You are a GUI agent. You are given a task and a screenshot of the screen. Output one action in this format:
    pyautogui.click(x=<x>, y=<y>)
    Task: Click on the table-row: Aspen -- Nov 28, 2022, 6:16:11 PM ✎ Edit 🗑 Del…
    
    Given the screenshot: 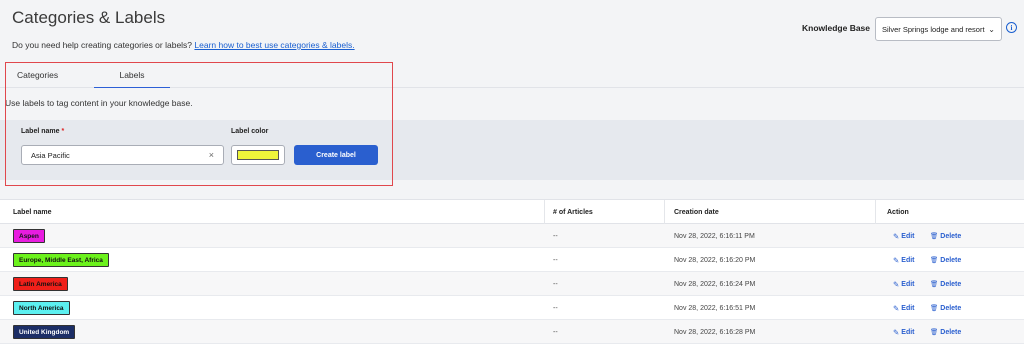 What is the action you would take?
    pyautogui.click(x=512, y=236)
    